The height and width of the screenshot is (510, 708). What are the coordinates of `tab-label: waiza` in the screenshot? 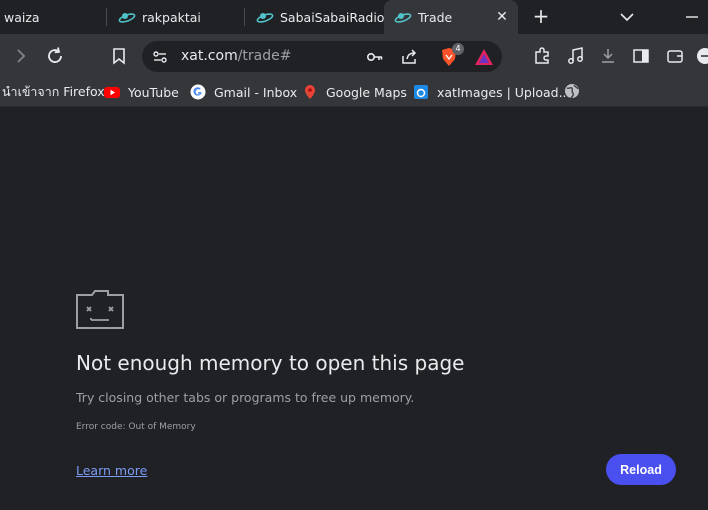 It's located at (22, 17).